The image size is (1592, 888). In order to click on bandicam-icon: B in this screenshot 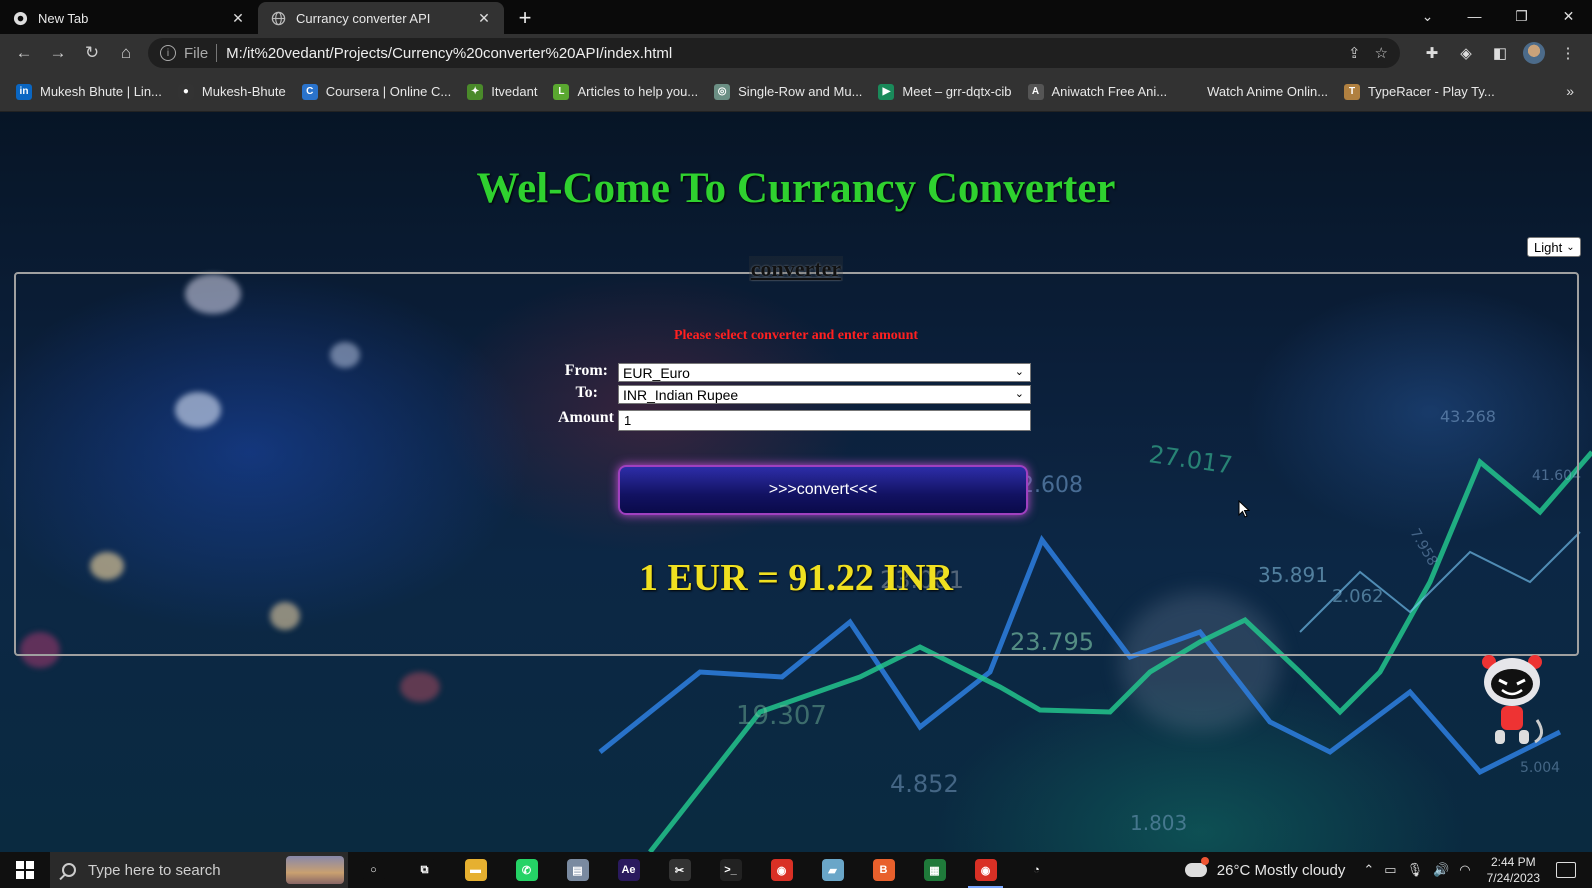, I will do `click(883, 870)`.